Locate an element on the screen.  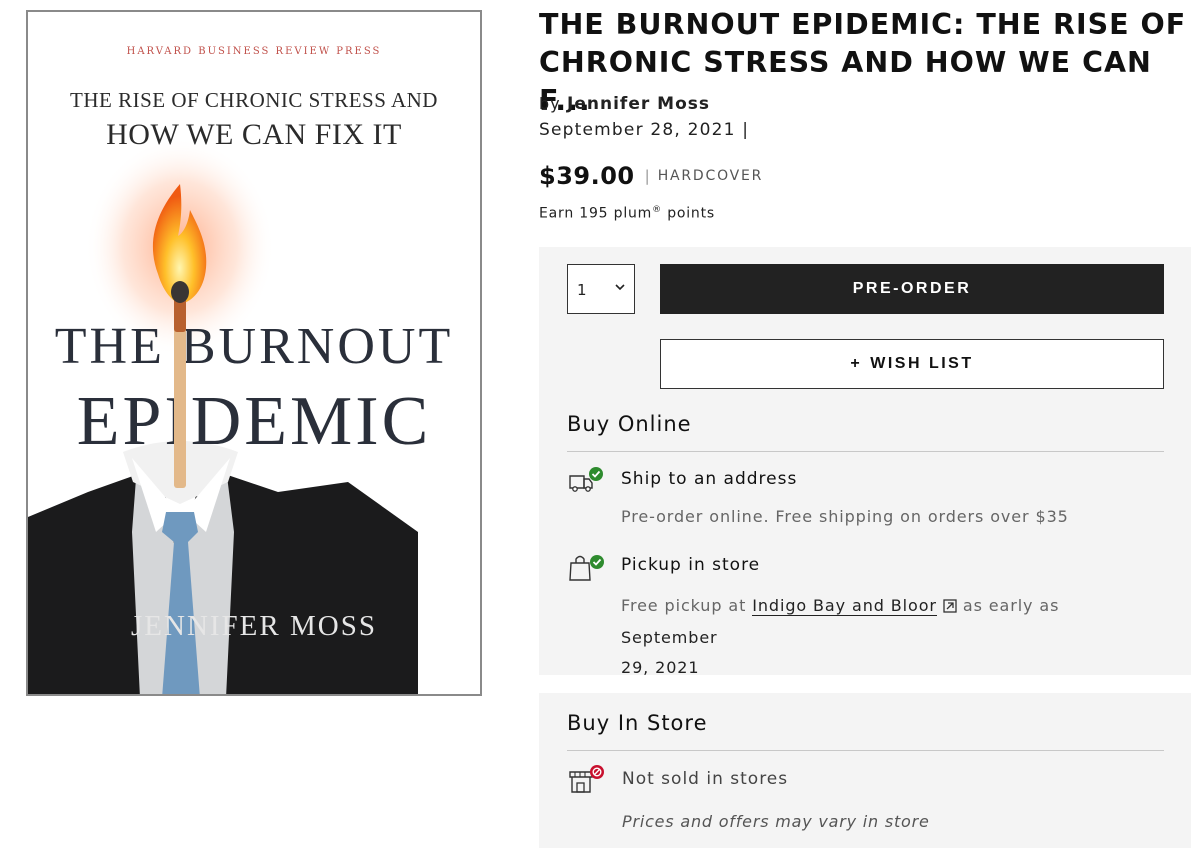
pickup-date-line1: September is located at coordinates (669, 637).